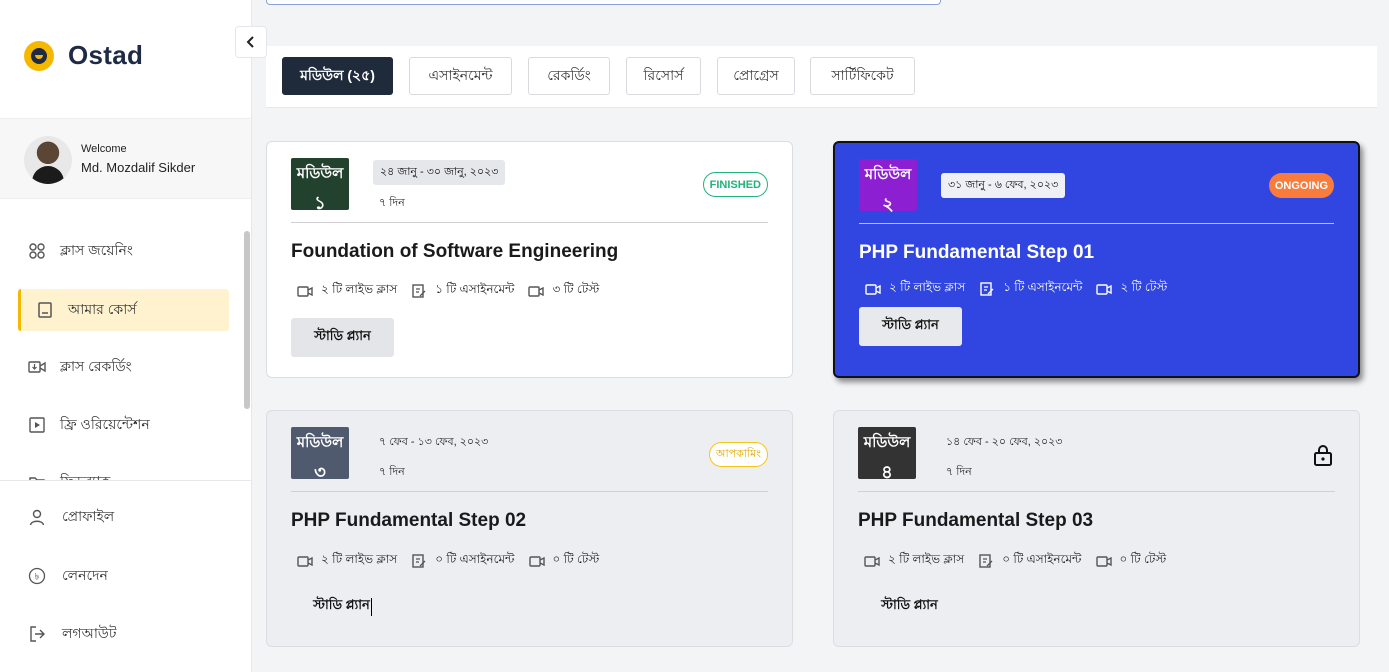 This screenshot has height=672, width=1389. What do you see at coordinates (125, 158) in the screenshot?
I see `user-profile-box: Welcome Md. Mozdalif Sikder` at bounding box center [125, 158].